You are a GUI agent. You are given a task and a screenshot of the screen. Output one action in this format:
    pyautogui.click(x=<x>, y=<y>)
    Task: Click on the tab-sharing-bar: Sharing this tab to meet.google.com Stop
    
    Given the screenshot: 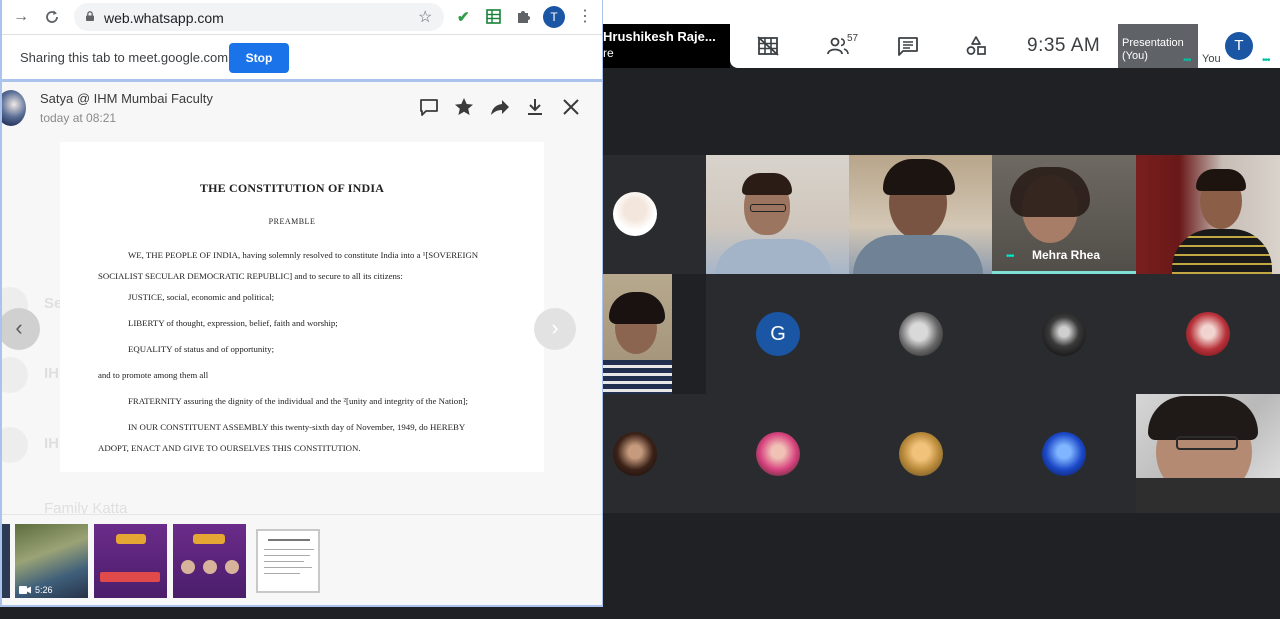 What is the action you would take?
    pyautogui.click(x=302, y=57)
    